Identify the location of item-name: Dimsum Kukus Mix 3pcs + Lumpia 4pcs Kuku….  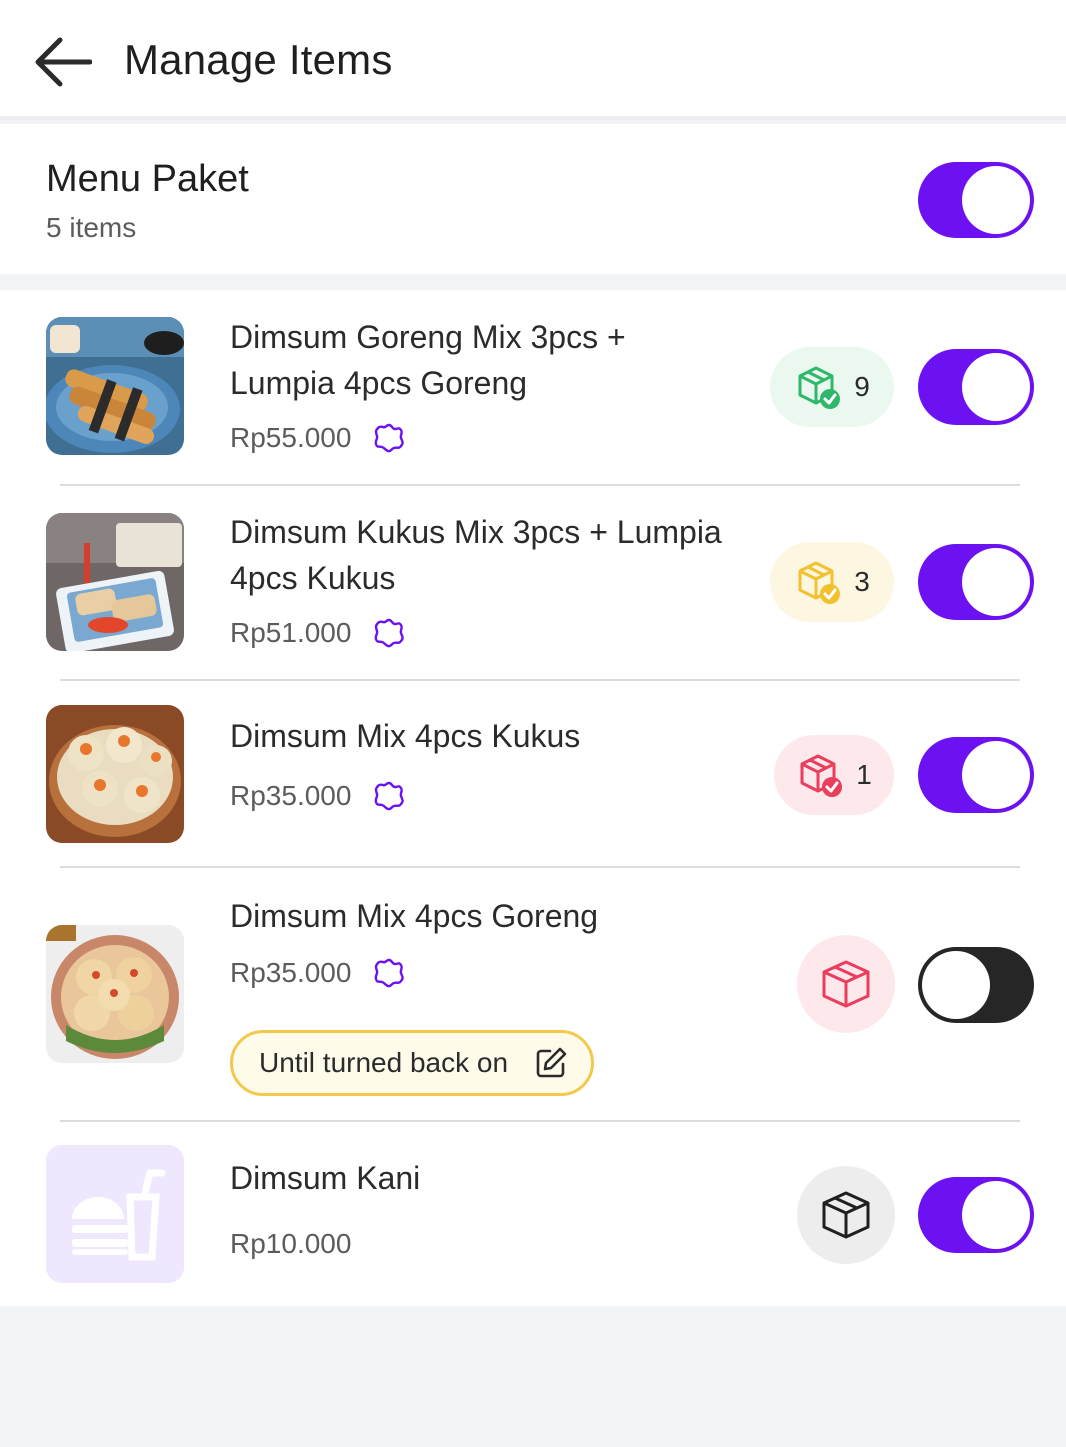
(490, 555).